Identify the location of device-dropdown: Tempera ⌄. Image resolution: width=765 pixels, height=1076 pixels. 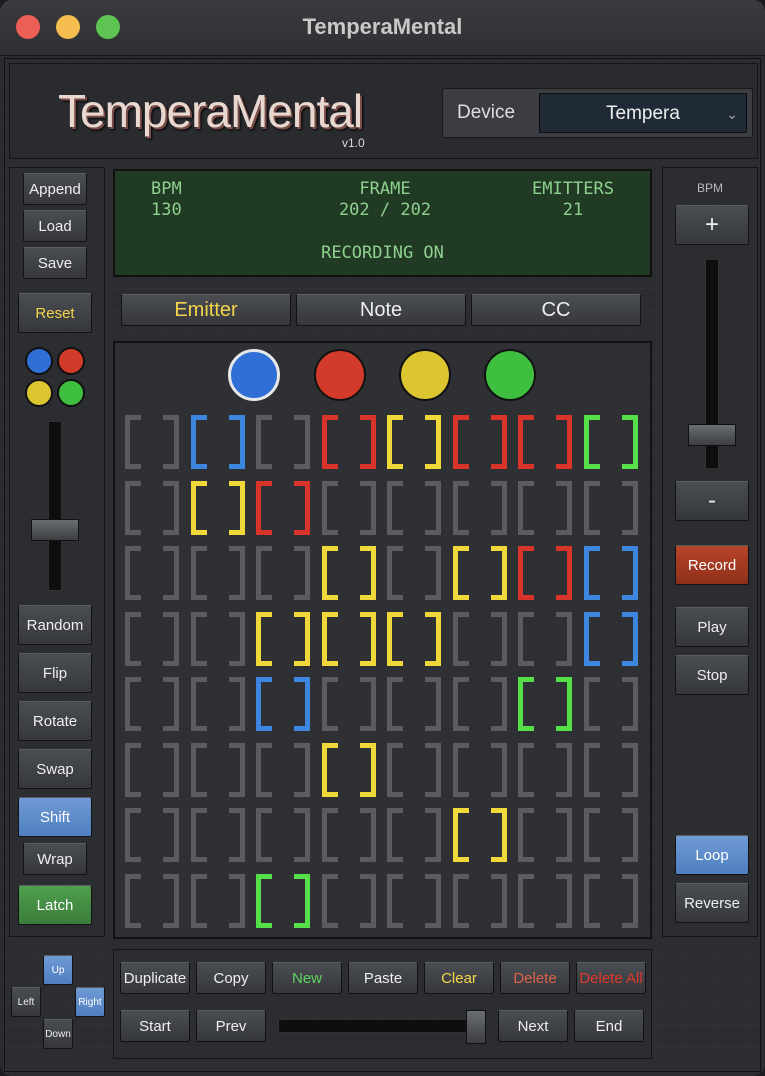
(643, 113).